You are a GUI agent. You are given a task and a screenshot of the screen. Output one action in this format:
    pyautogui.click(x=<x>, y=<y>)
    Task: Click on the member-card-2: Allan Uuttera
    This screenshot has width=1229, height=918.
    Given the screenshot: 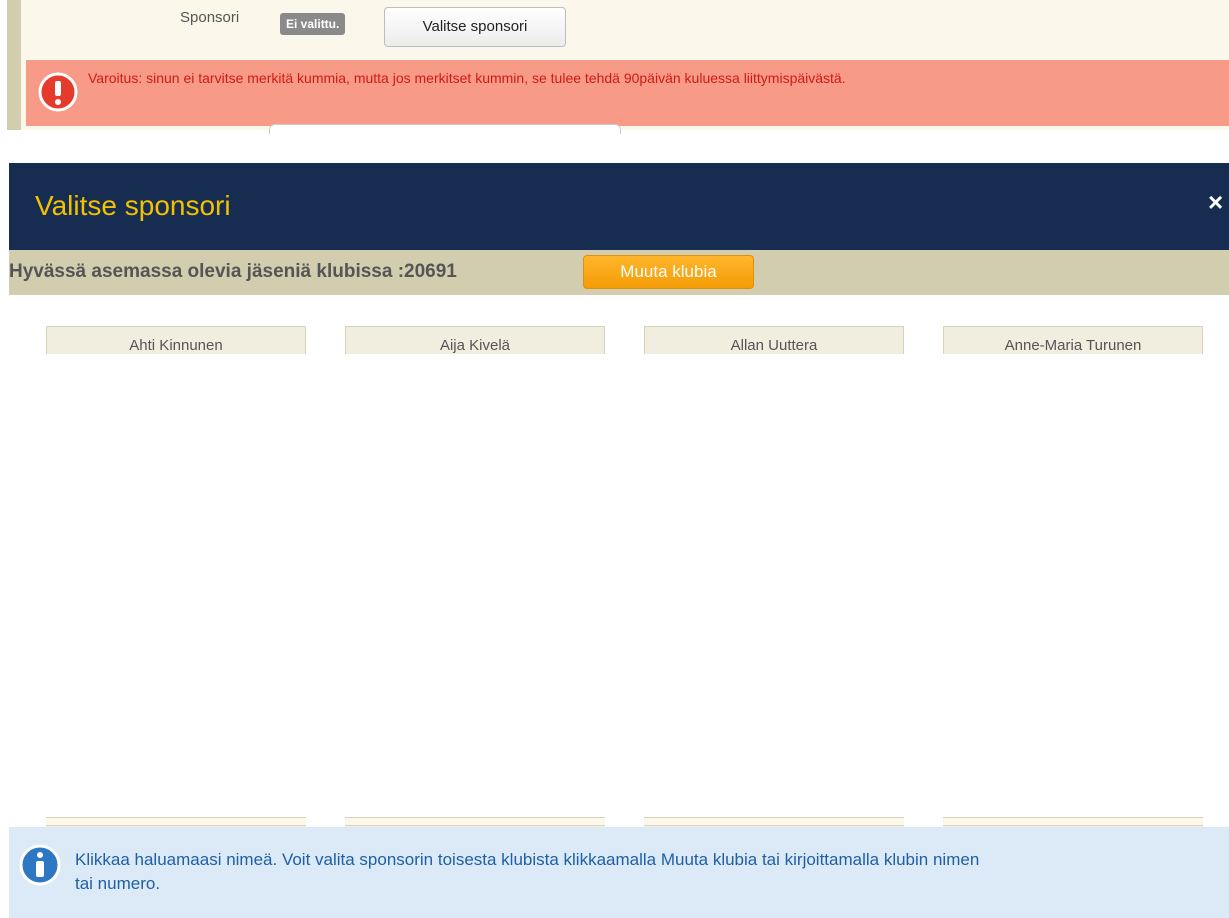 What is the action you would take?
    pyautogui.click(x=774, y=340)
    